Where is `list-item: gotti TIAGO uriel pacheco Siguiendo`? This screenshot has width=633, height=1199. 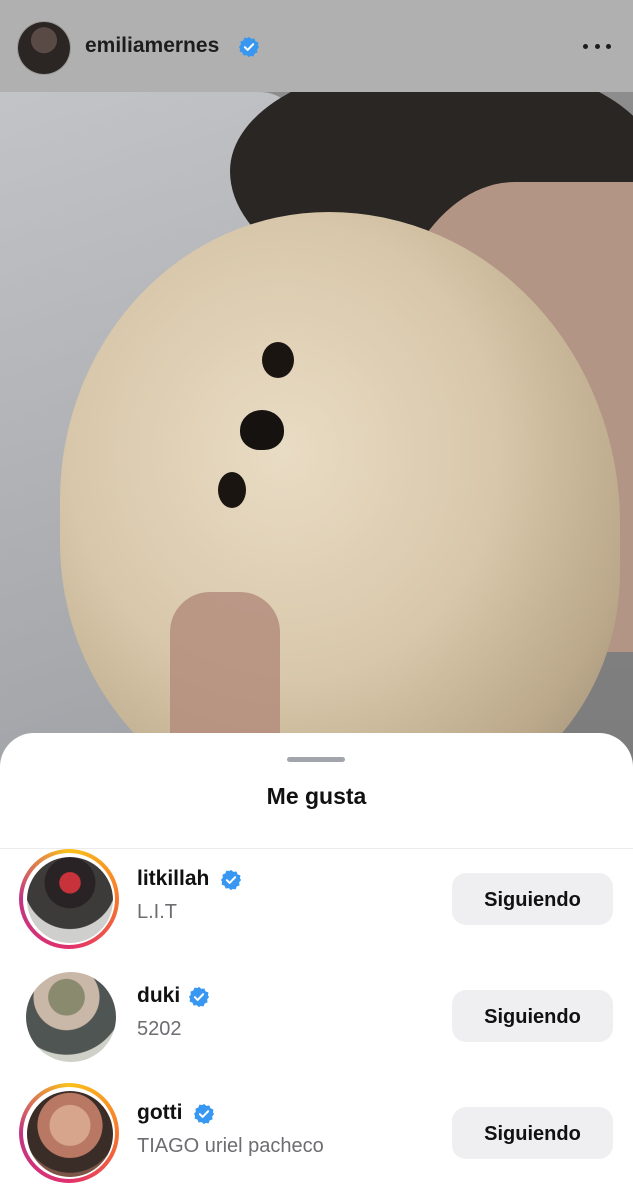
list-item: gotti TIAGO uriel pacheco Siguiendo is located at coordinates (316, 1138).